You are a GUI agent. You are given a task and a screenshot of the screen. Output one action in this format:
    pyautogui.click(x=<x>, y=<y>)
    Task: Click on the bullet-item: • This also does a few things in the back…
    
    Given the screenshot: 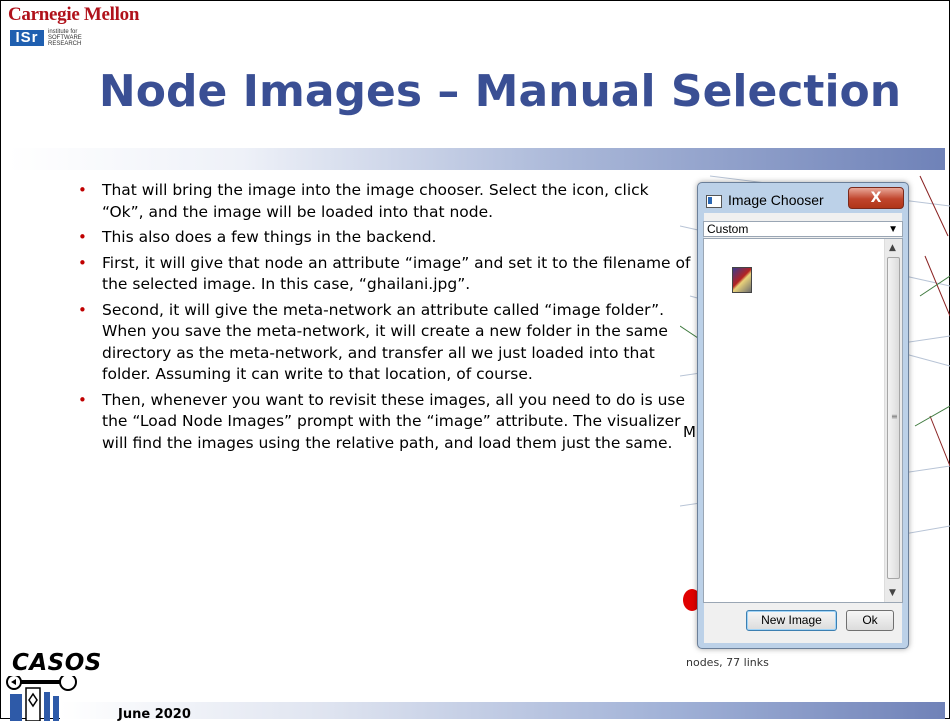 What is the action you would take?
    pyautogui.click(x=385, y=238)
    